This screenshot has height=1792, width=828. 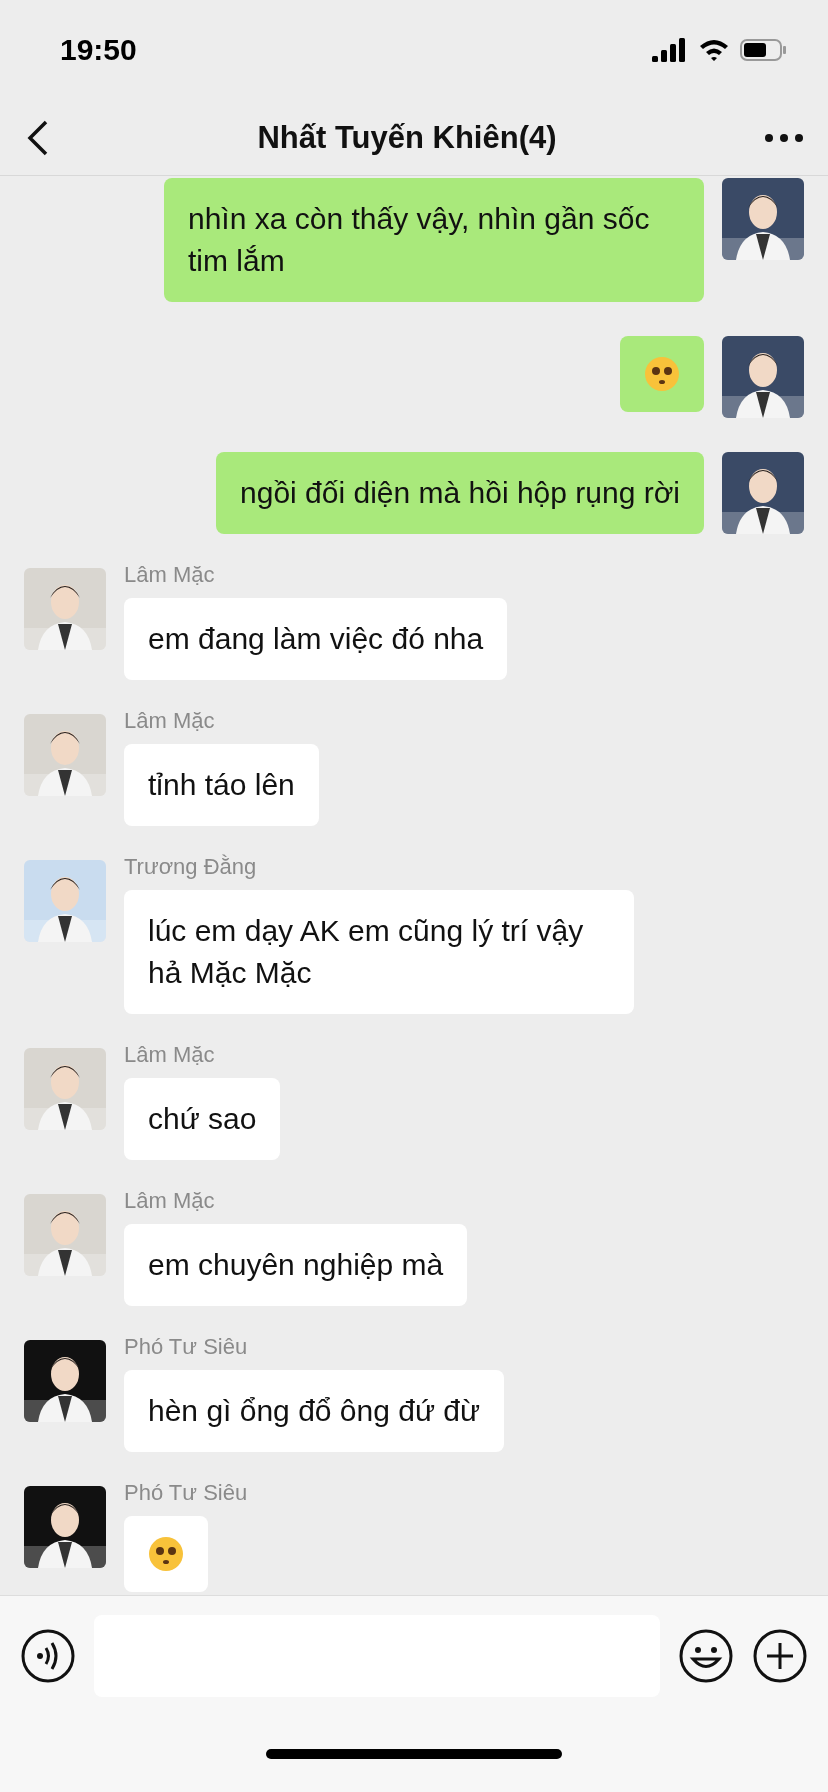 What do you see at coordinates (190, 867) in the screenshot?
I see `sender-name: Trương Đằng` at bounding box center [190, 867].